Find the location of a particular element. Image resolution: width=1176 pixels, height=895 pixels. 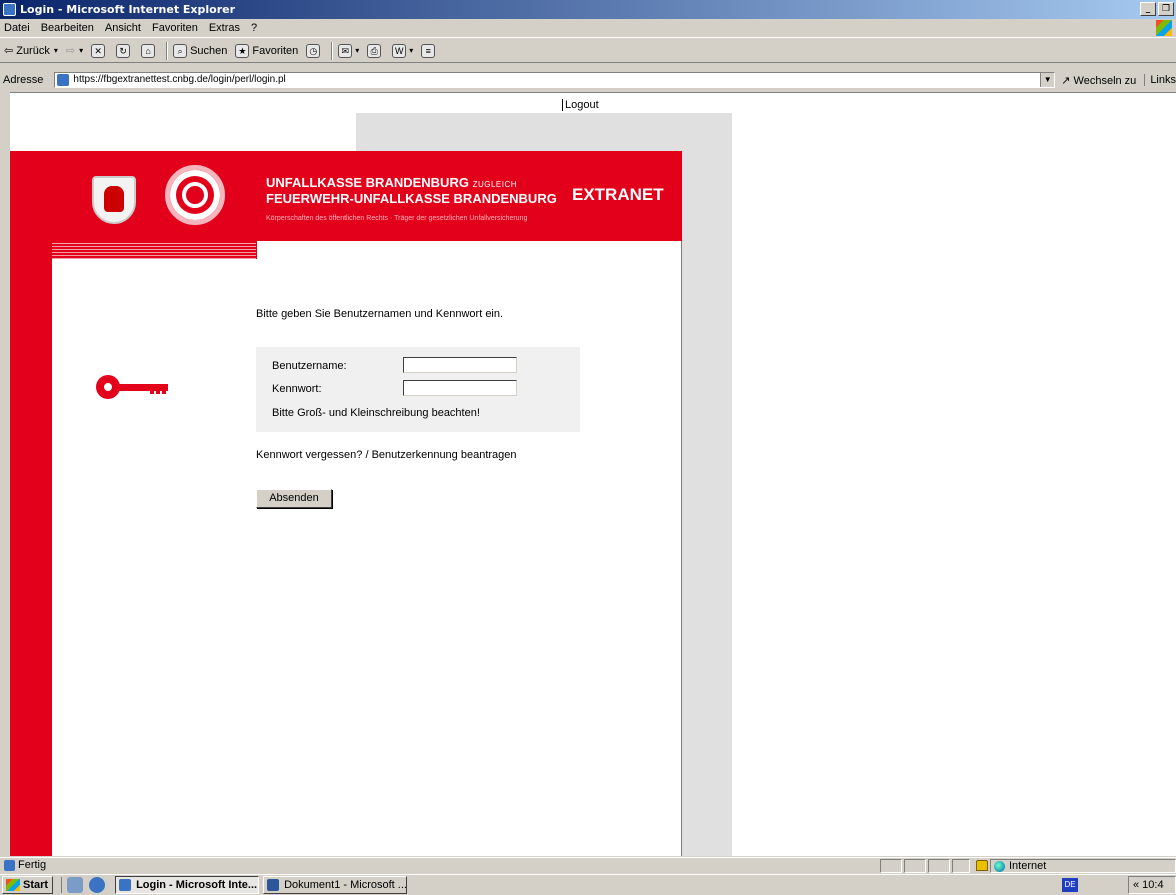

history-button: ◷ is located at coordinates (314, 50).